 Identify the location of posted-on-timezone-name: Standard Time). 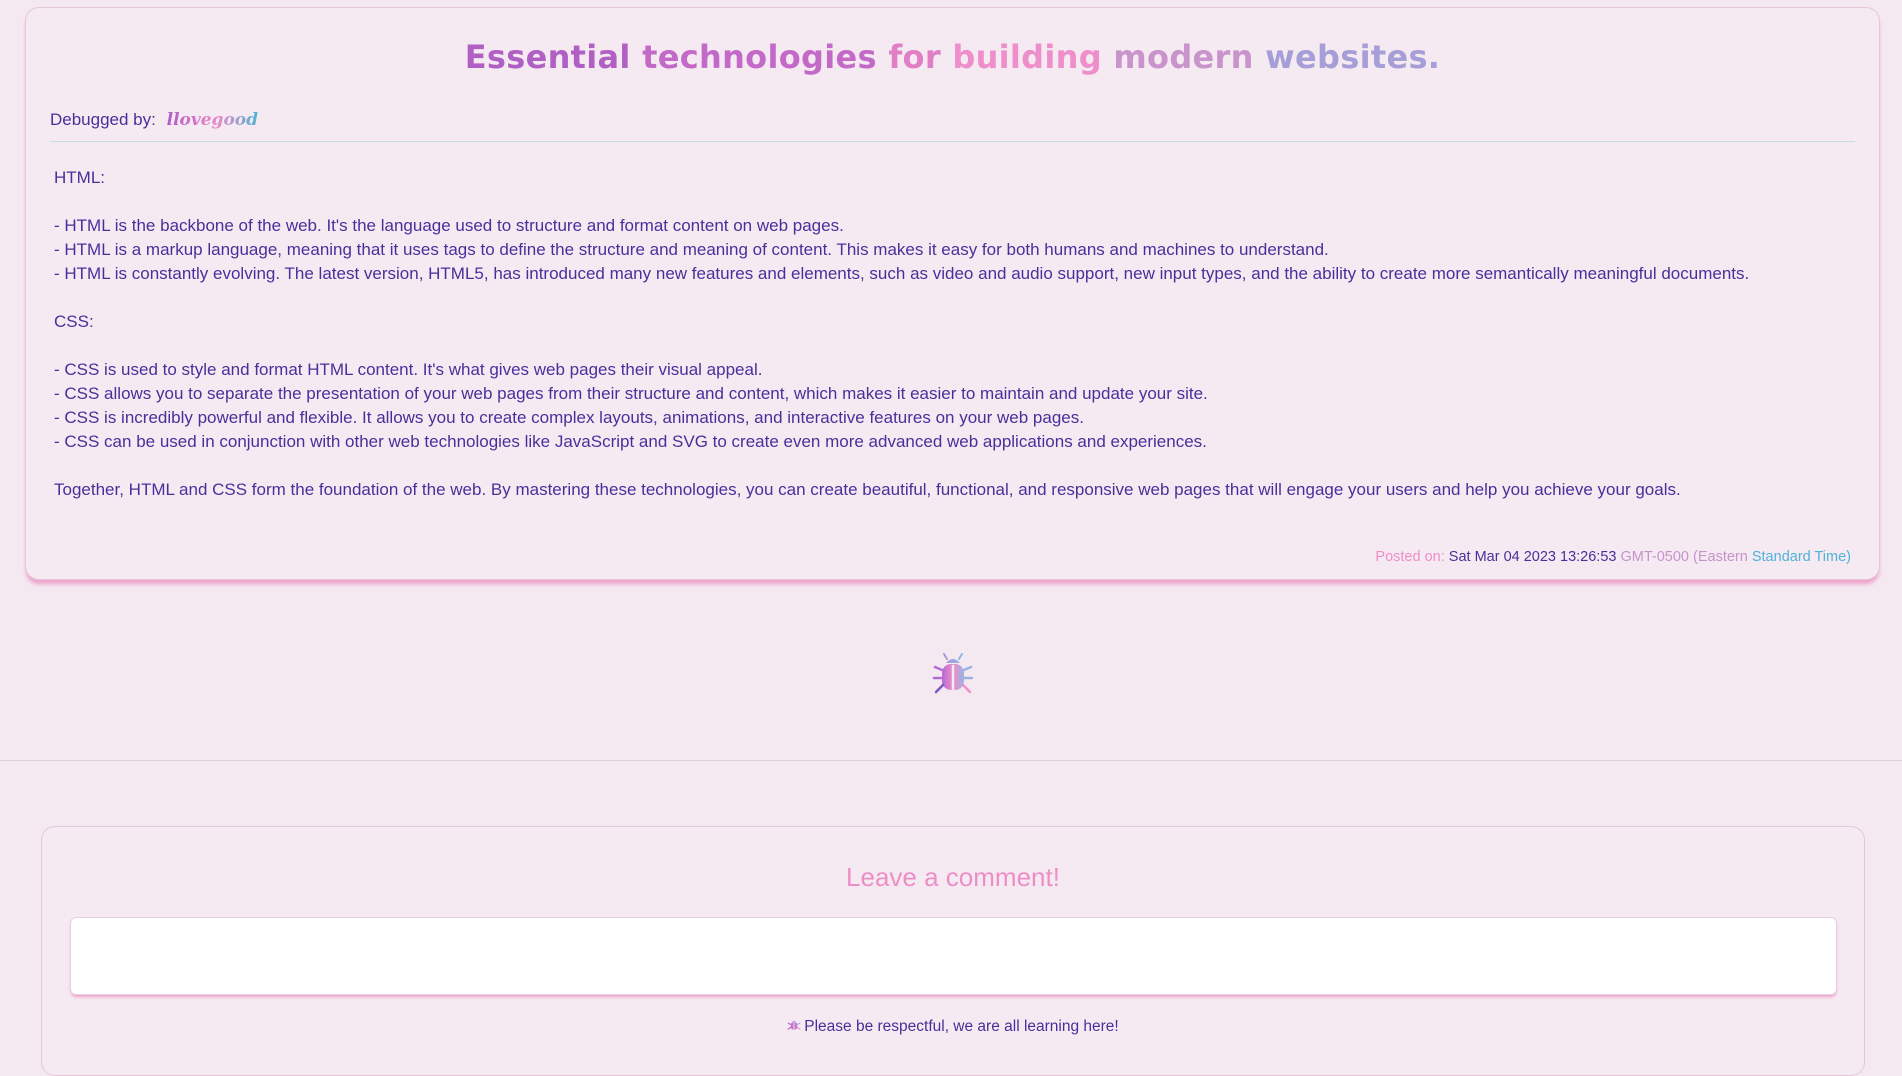
(1801, 557).